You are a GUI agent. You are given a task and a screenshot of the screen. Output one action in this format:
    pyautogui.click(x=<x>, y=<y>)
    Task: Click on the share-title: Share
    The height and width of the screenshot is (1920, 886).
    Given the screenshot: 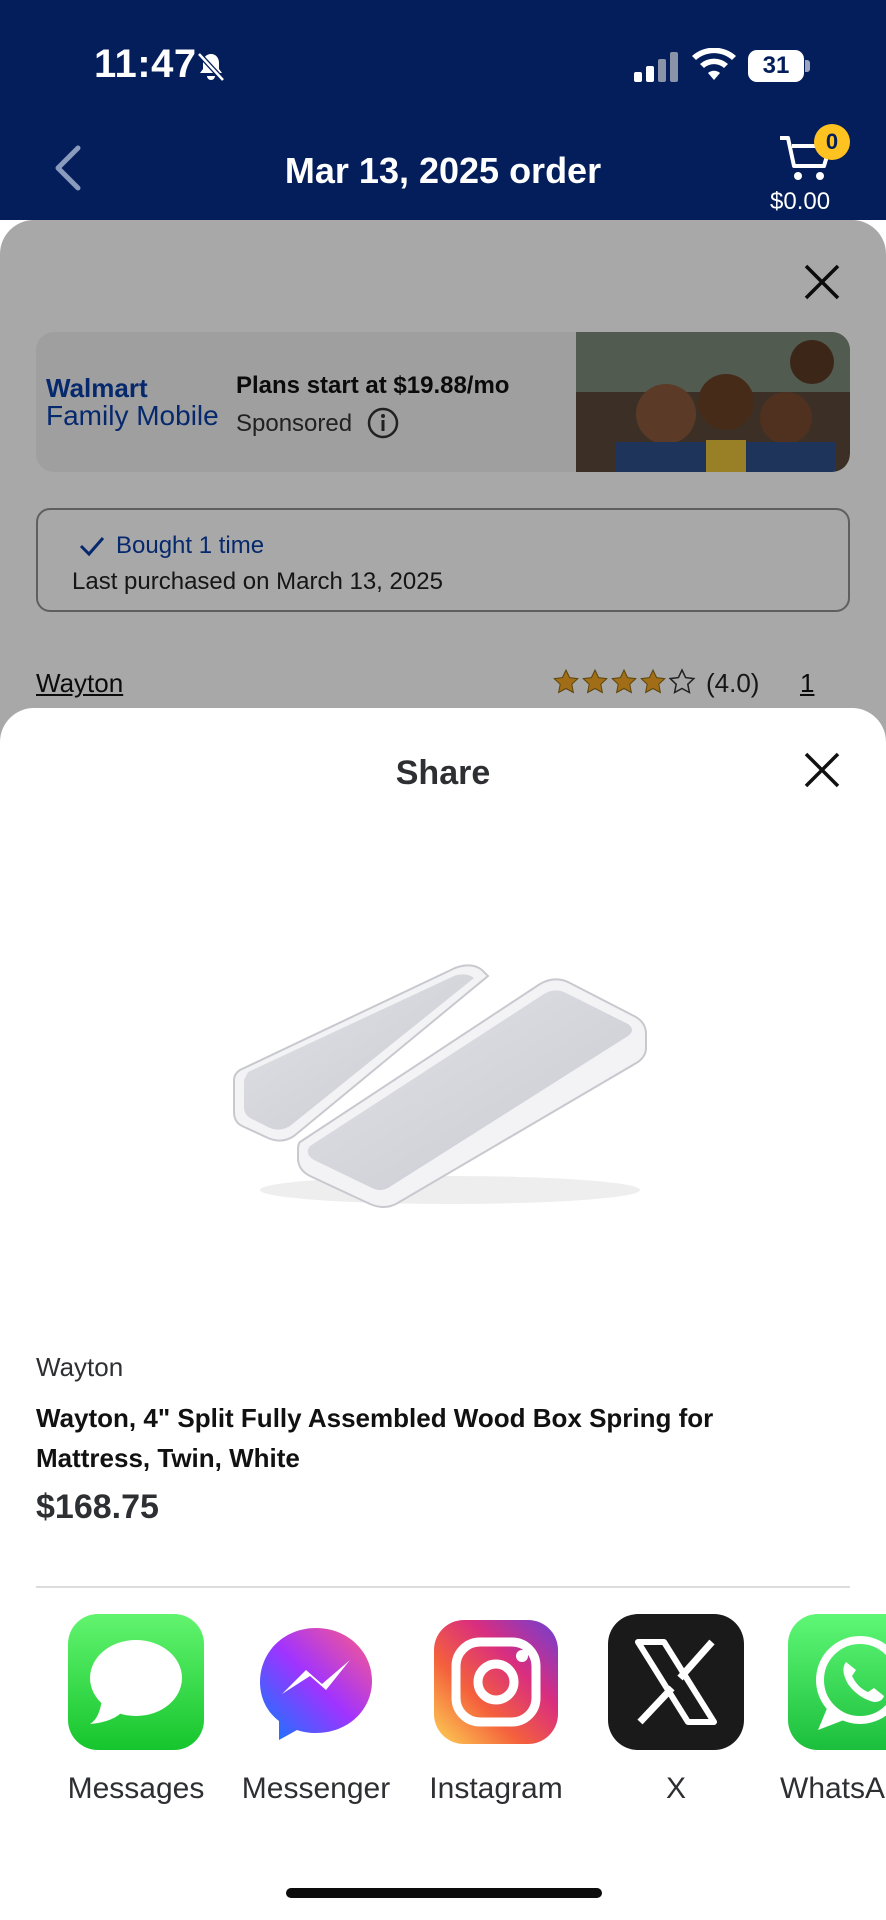 What is the action you would take?
    pyautogui.click(x=443, y=773)
    